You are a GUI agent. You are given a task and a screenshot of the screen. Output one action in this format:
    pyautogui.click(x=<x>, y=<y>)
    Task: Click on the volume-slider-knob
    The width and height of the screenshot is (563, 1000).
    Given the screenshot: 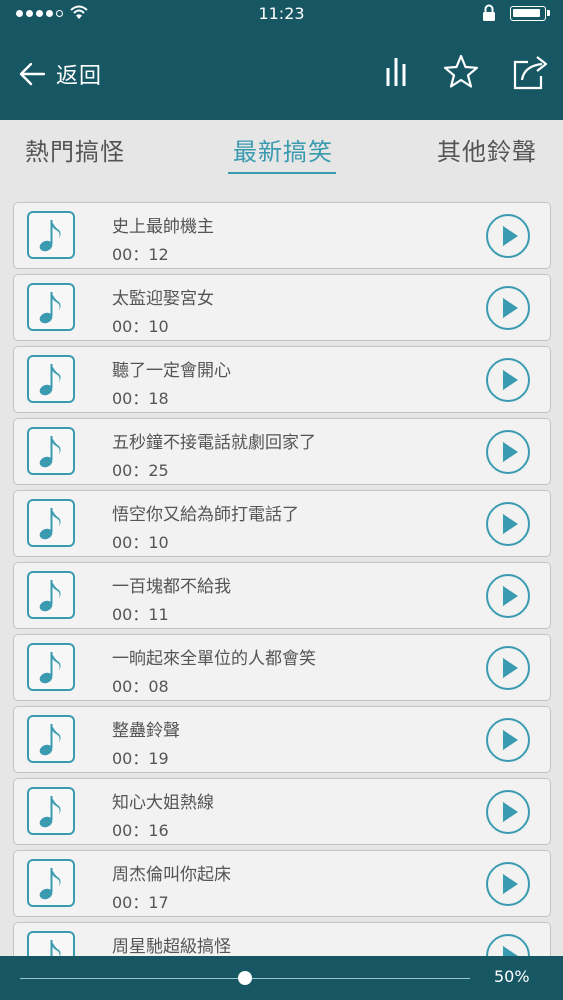 What is the action you would take?
    pyautogui.click(x=245, y=978)
    